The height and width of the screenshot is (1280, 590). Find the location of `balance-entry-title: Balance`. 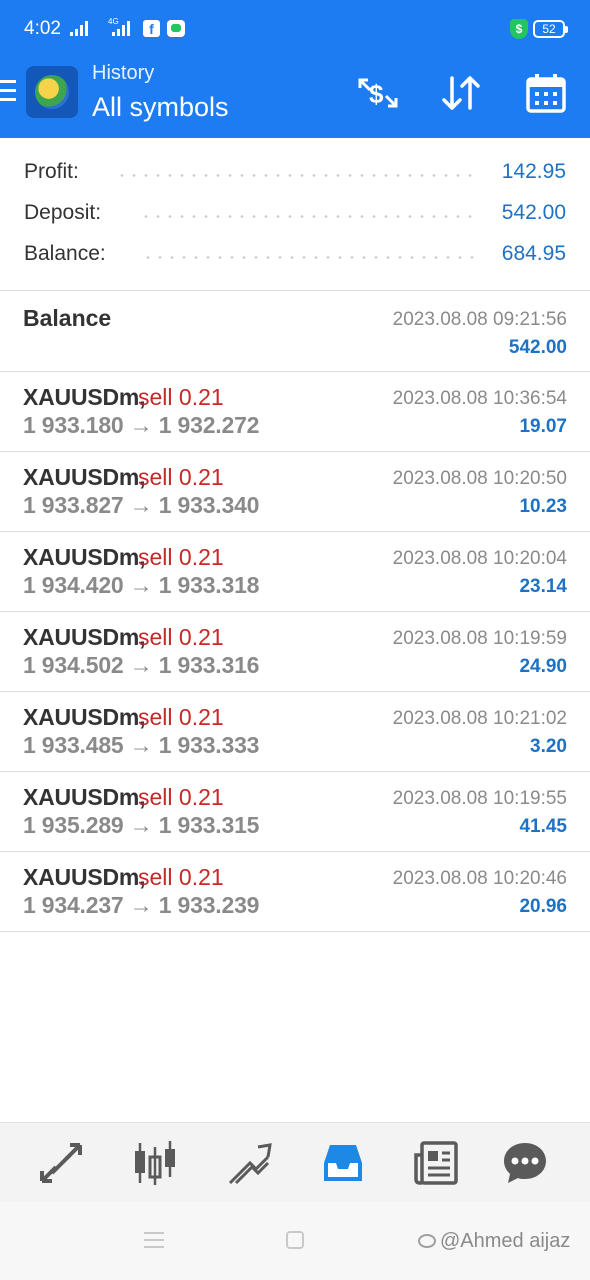

balance-entry-title: Balance is located at coordinates (67, 318).